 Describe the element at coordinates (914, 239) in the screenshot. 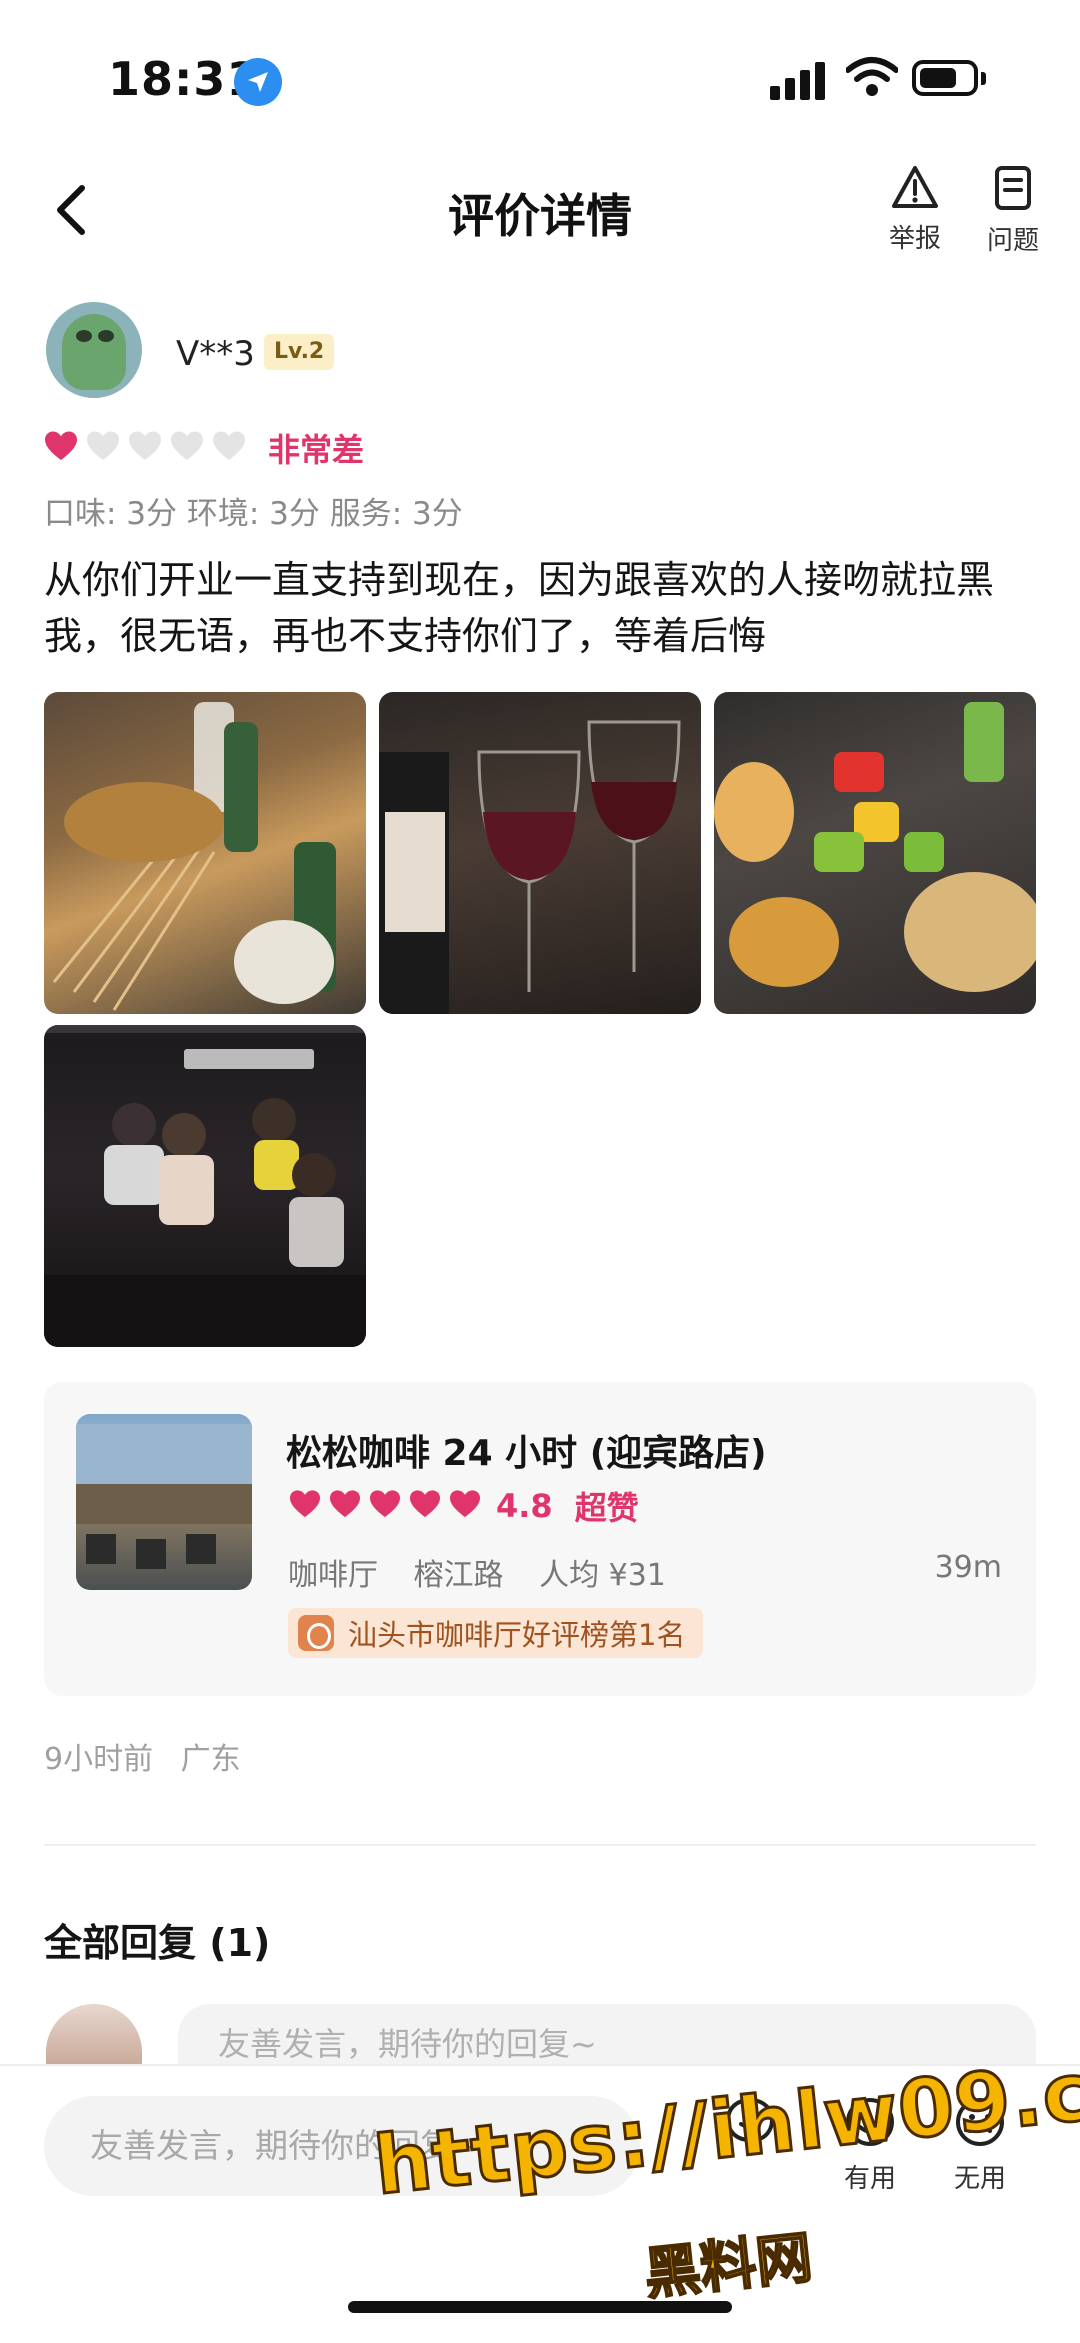

I see `report-label: 举报` at that location.